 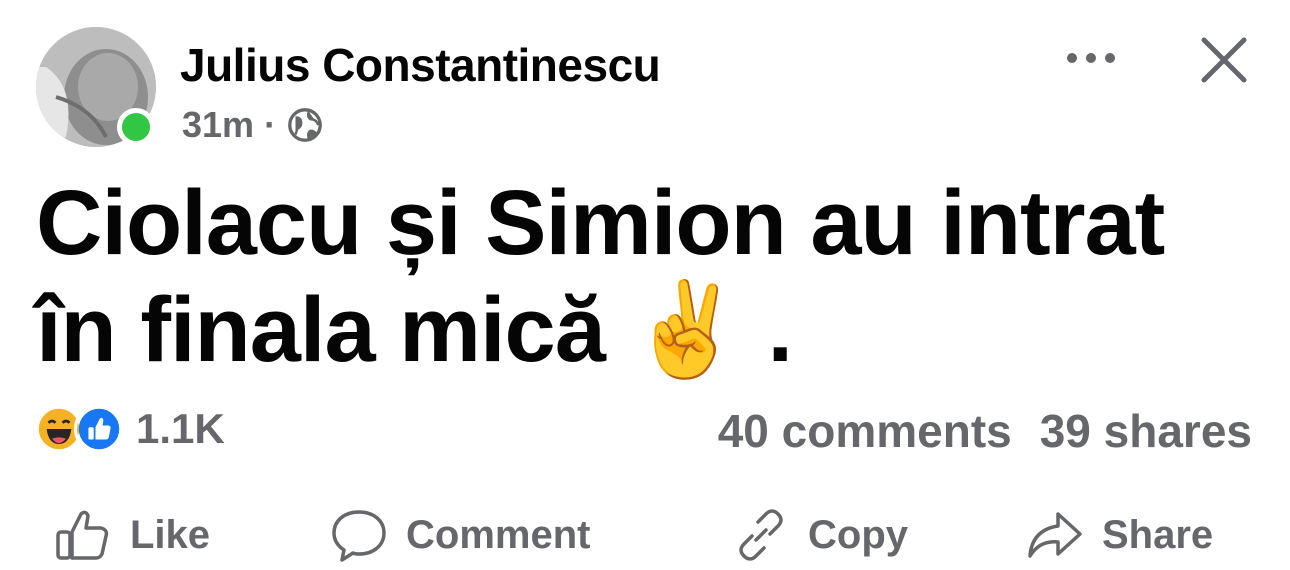 I want to click on copy-link-button: Copy, so click(x=820, y=535).